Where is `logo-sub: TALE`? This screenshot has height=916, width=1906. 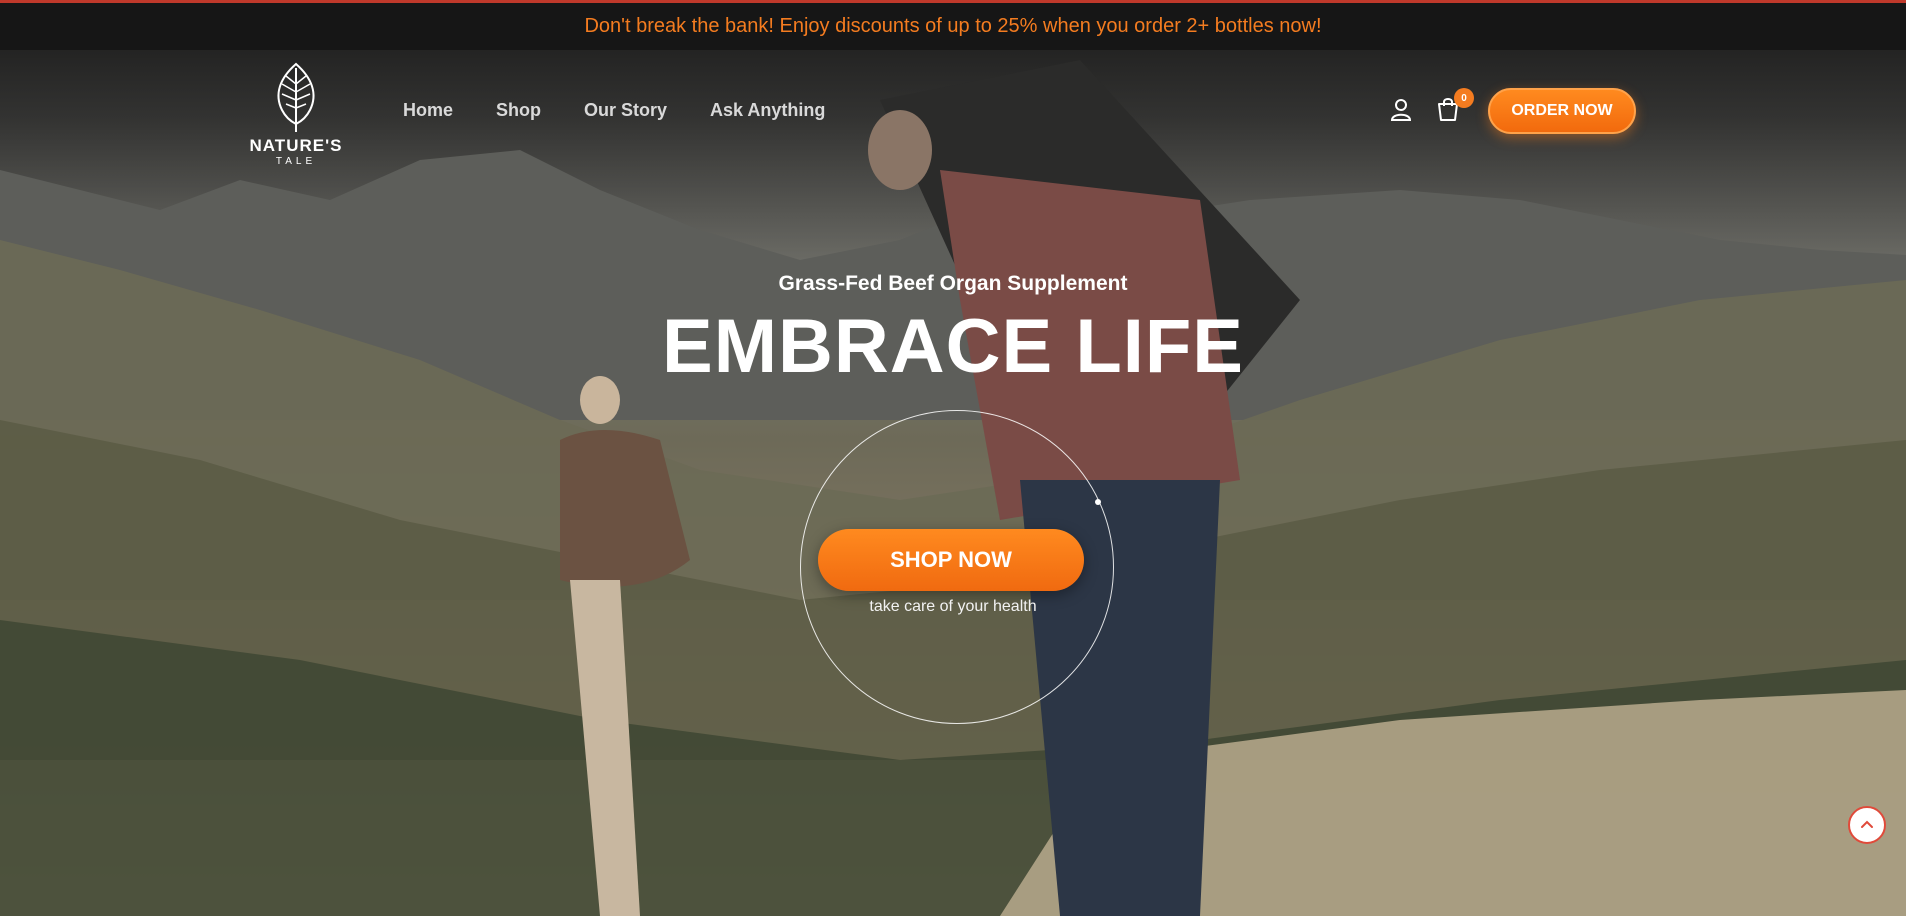
logo-sub: TALE is located at coordinates (296, 161).